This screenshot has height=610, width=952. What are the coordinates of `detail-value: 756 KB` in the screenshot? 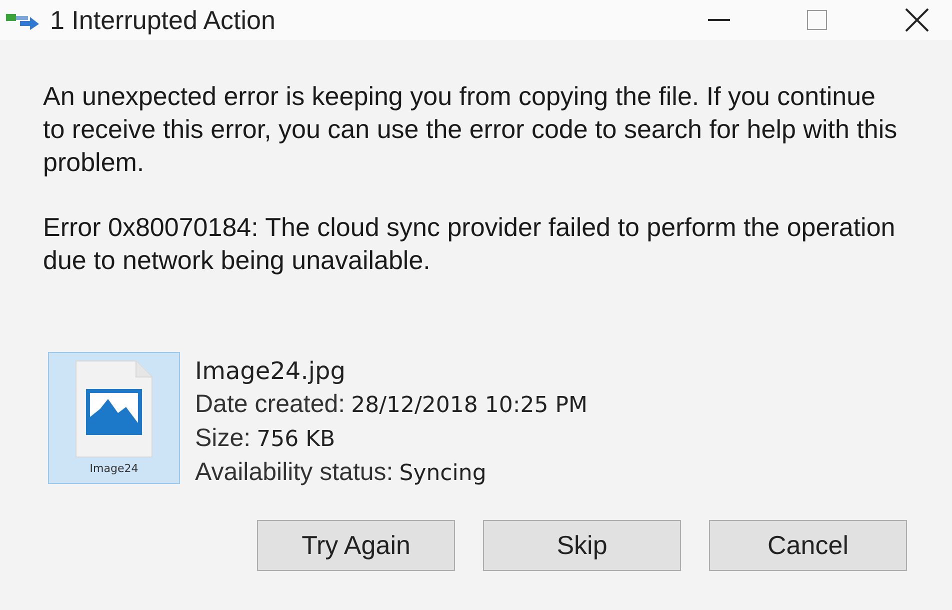 It's located at (296, 440).